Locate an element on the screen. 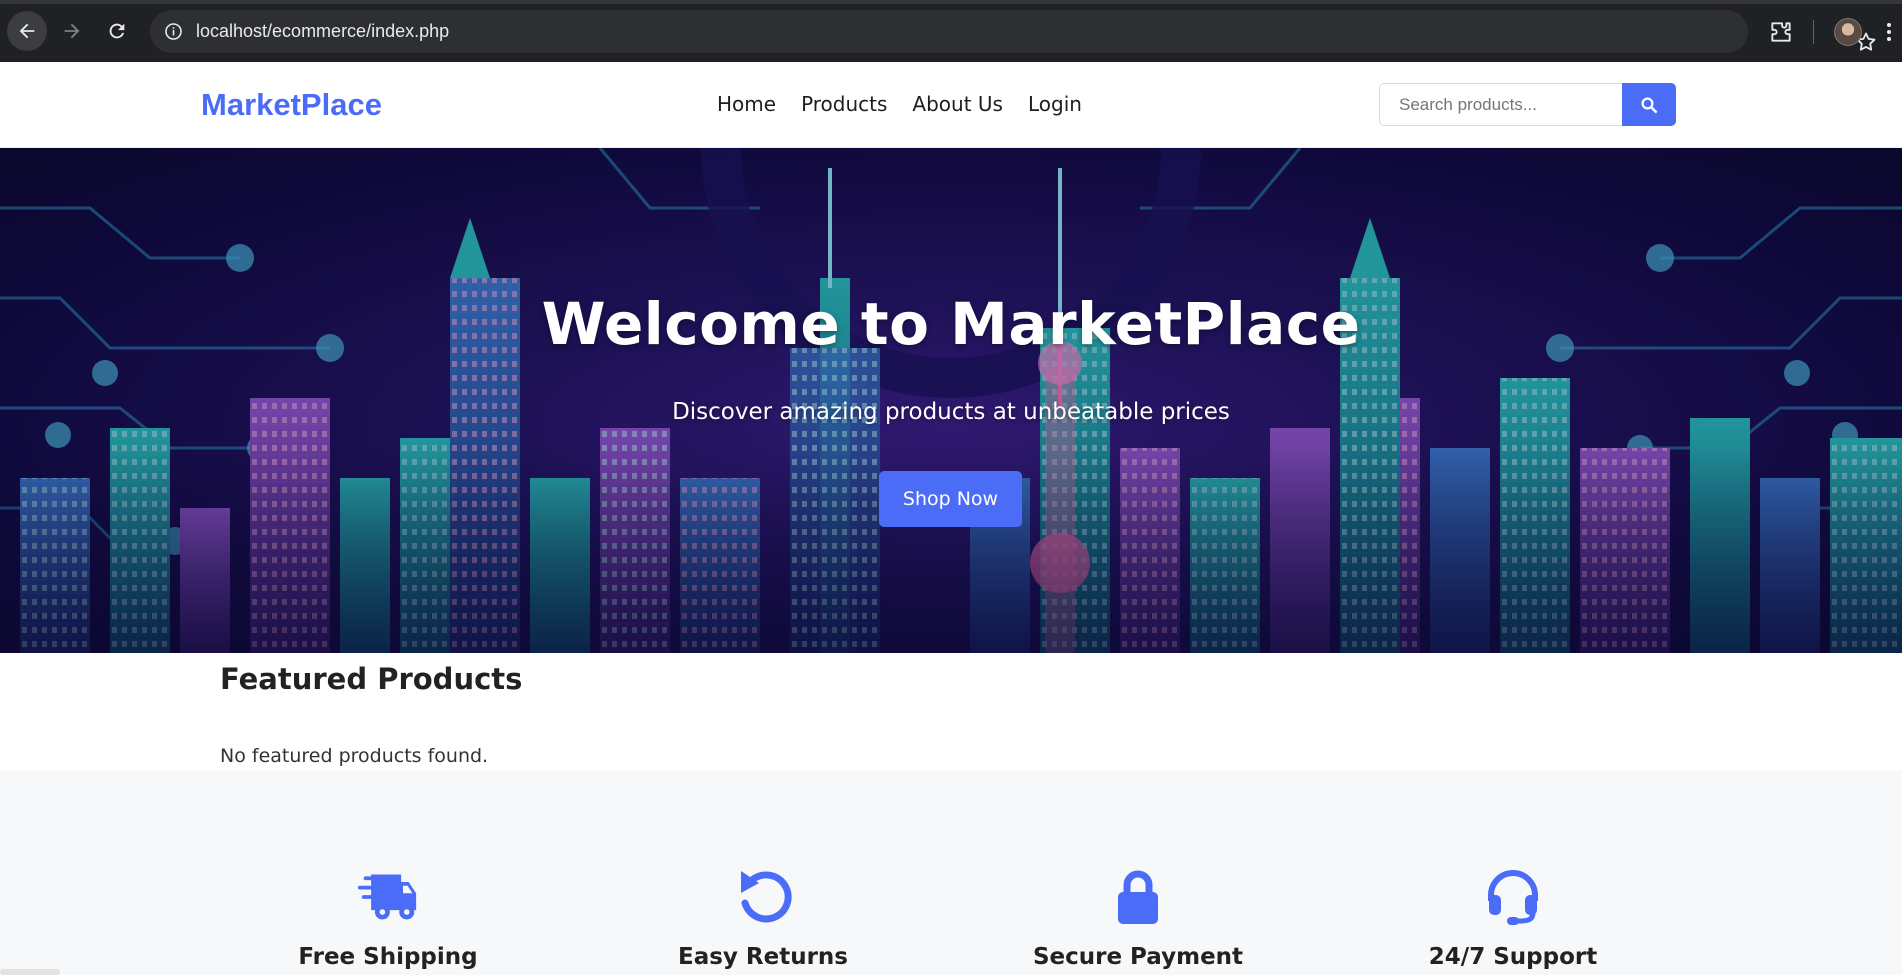 Image resolution: width=1902 pixels, height=975 pixels. forward-button is located at coordinates (72, 31).